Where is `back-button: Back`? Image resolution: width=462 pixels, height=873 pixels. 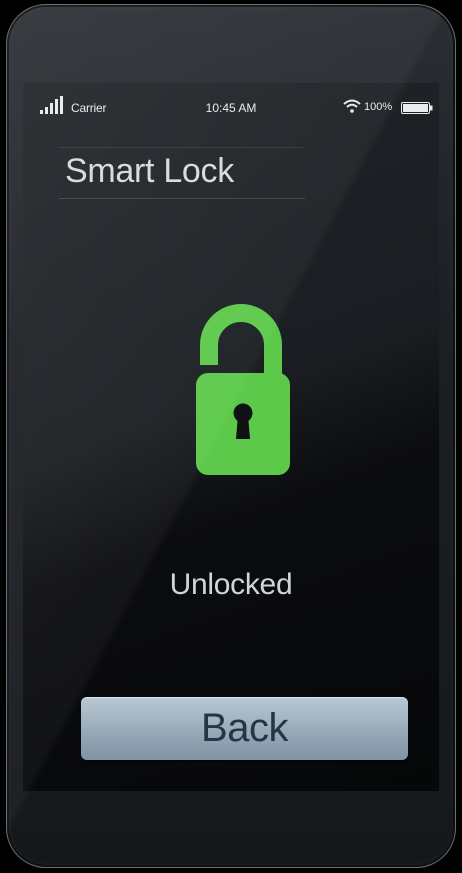 back-button: Back is located at coordinates (244, 728).